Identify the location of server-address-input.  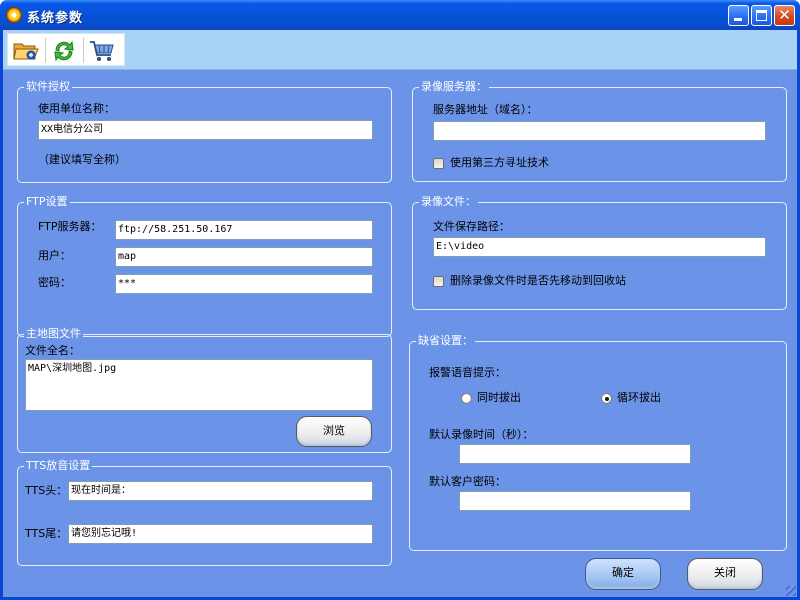
(599, 131).